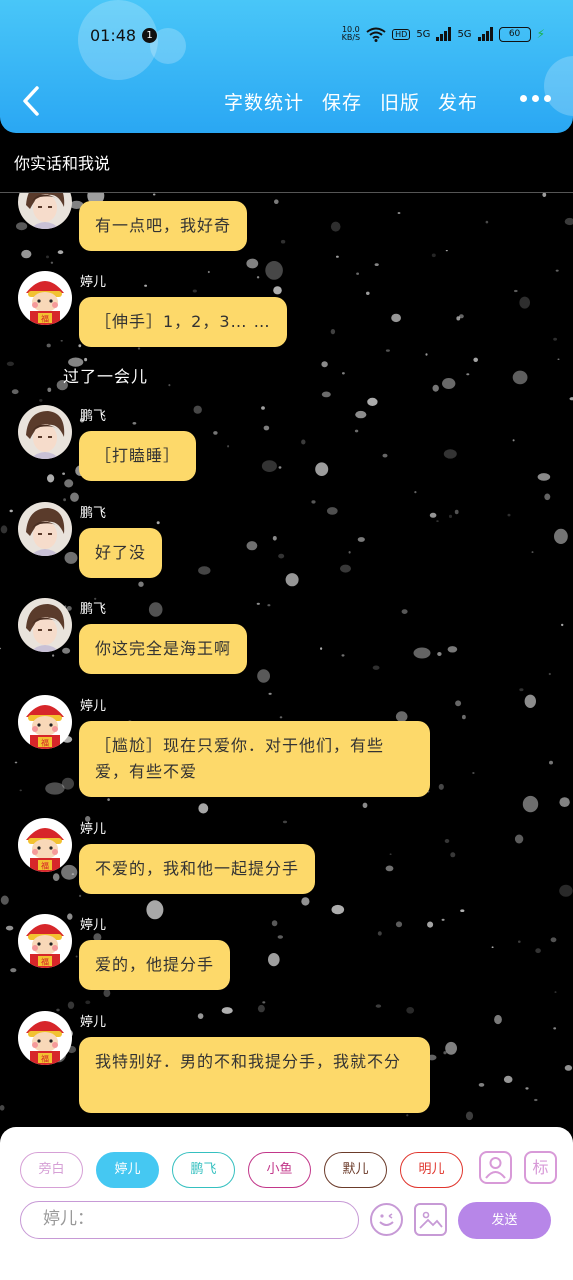 The width and height of the screenshot is (573, 1280). Describe the element at coordinates (286, 37) in the screenshot. I see `status-bar: 01:48 1 10.0 KB/S HD 5G 5G 60 ⚡` at that location.